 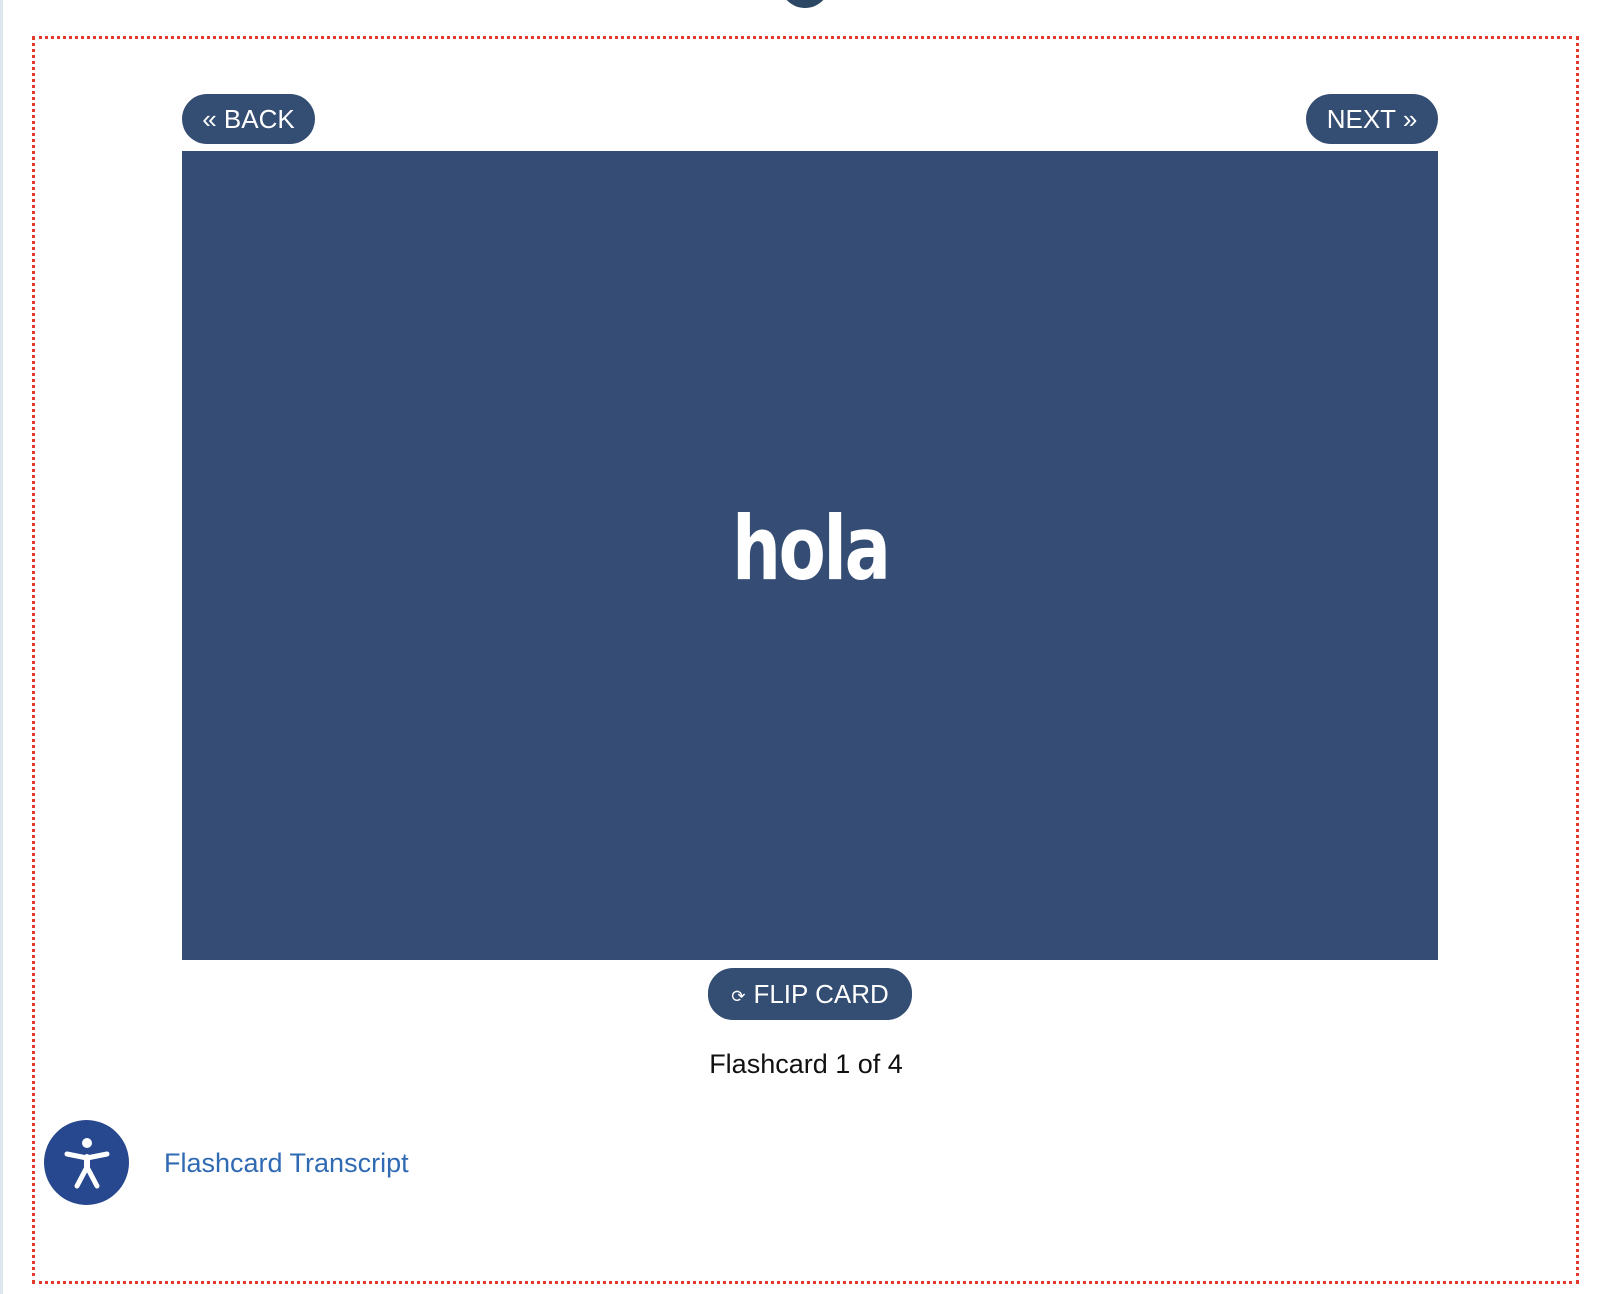 What do you see at coordinates (286, 1163) in the screenshot?
I see `flashcard-transcript-link: Flashcard Transcript` at bounding box center [286, 1163].